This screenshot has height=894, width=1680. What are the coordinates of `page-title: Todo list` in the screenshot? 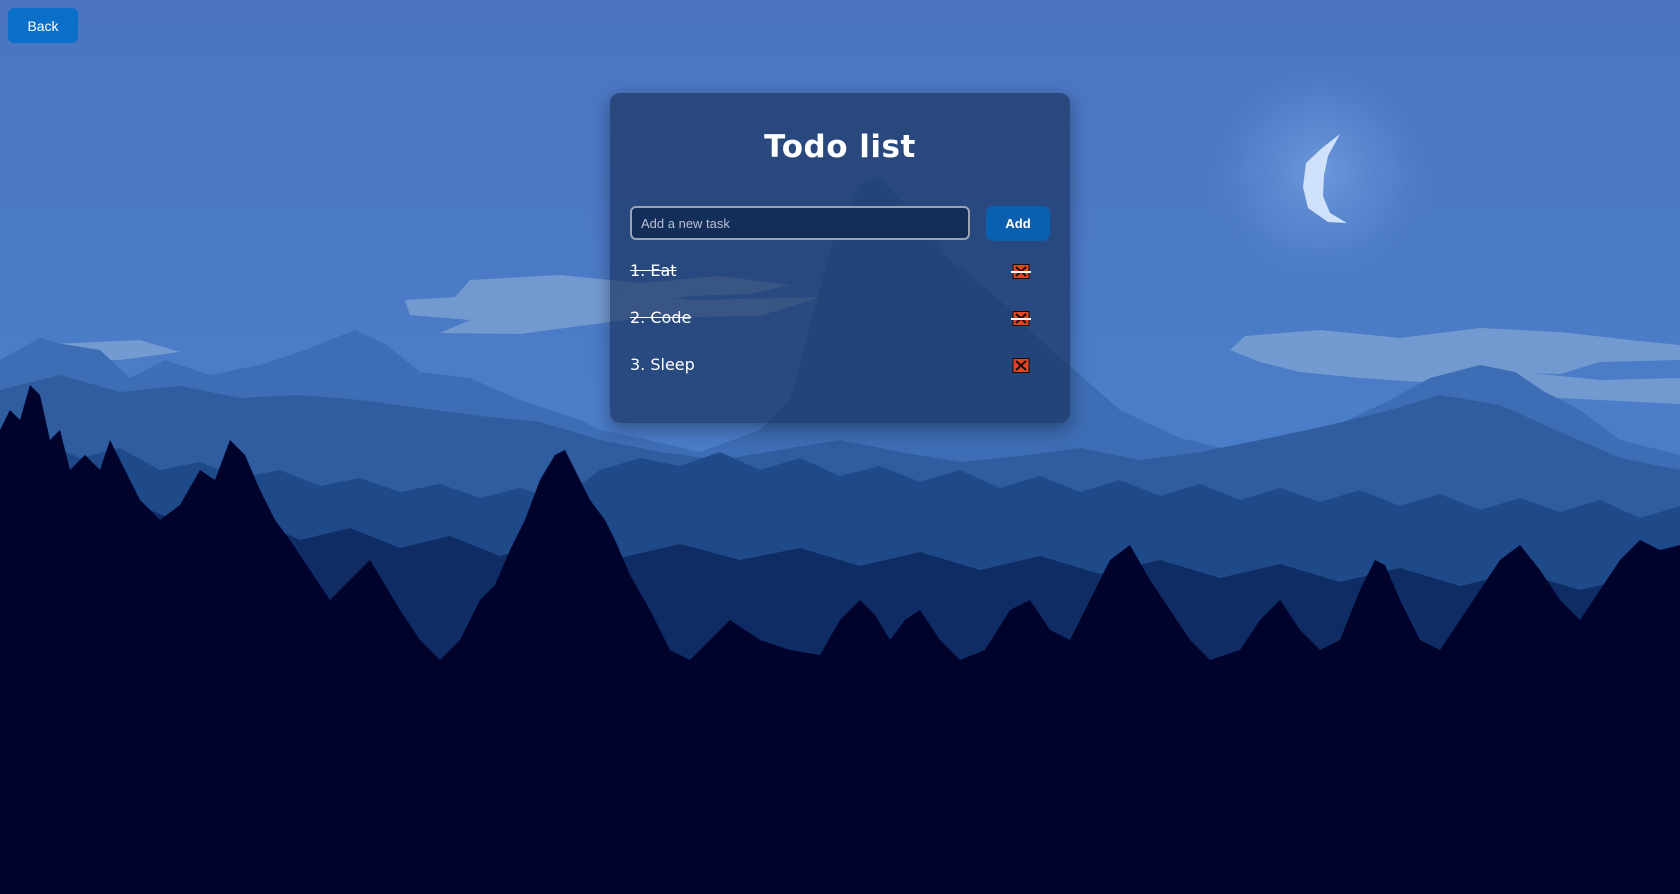 It's located at (840, 147).